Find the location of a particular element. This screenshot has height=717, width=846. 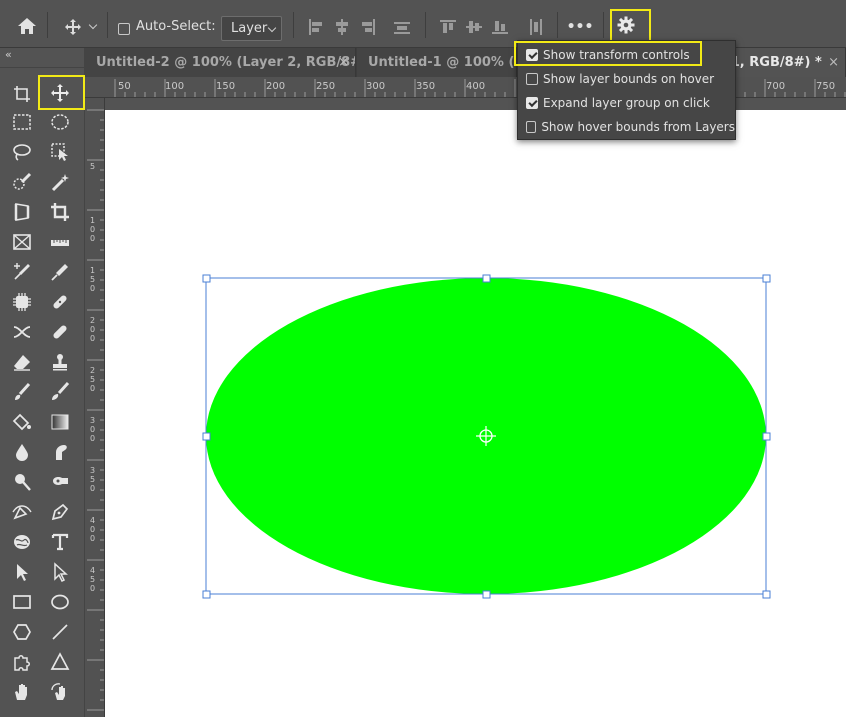

crop-icon is located at coordinates (60, 212).